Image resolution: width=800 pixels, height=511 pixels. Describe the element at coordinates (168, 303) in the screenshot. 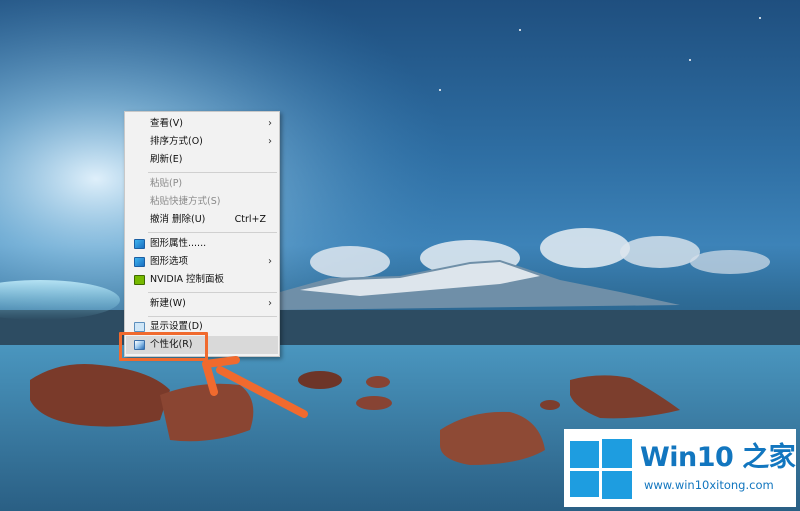

I see `menu-item-label: 新建(W)` at that location.